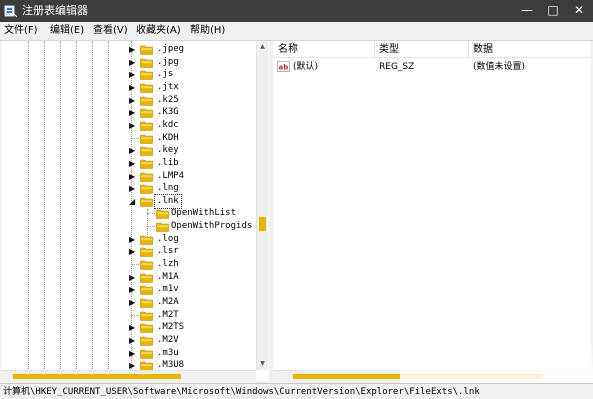 This screenshot has height=399, width=593. What do you see at coordinates (97, 376) in the screenshot?
I see `tree-horizontal-scroll-thumb` at bounding box center [97, 376].